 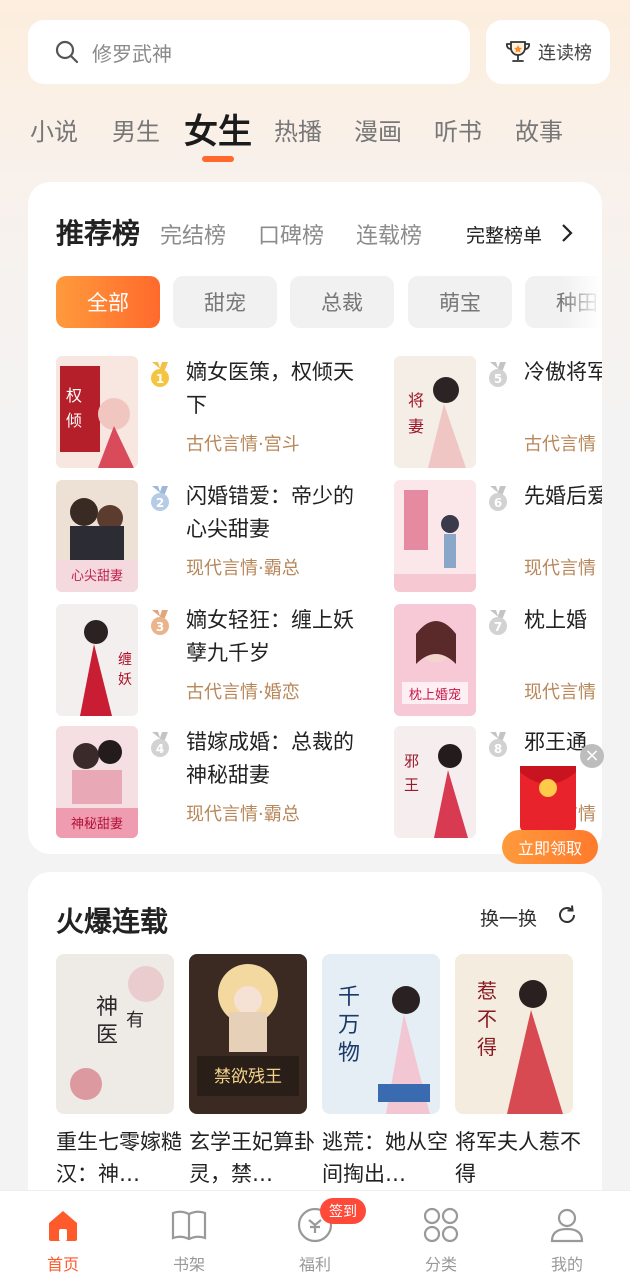 What do you see at coordinates (514, 1034) in the screenshot?
I see `book-cover: 惹不得` at bounding box center [514, 1034].